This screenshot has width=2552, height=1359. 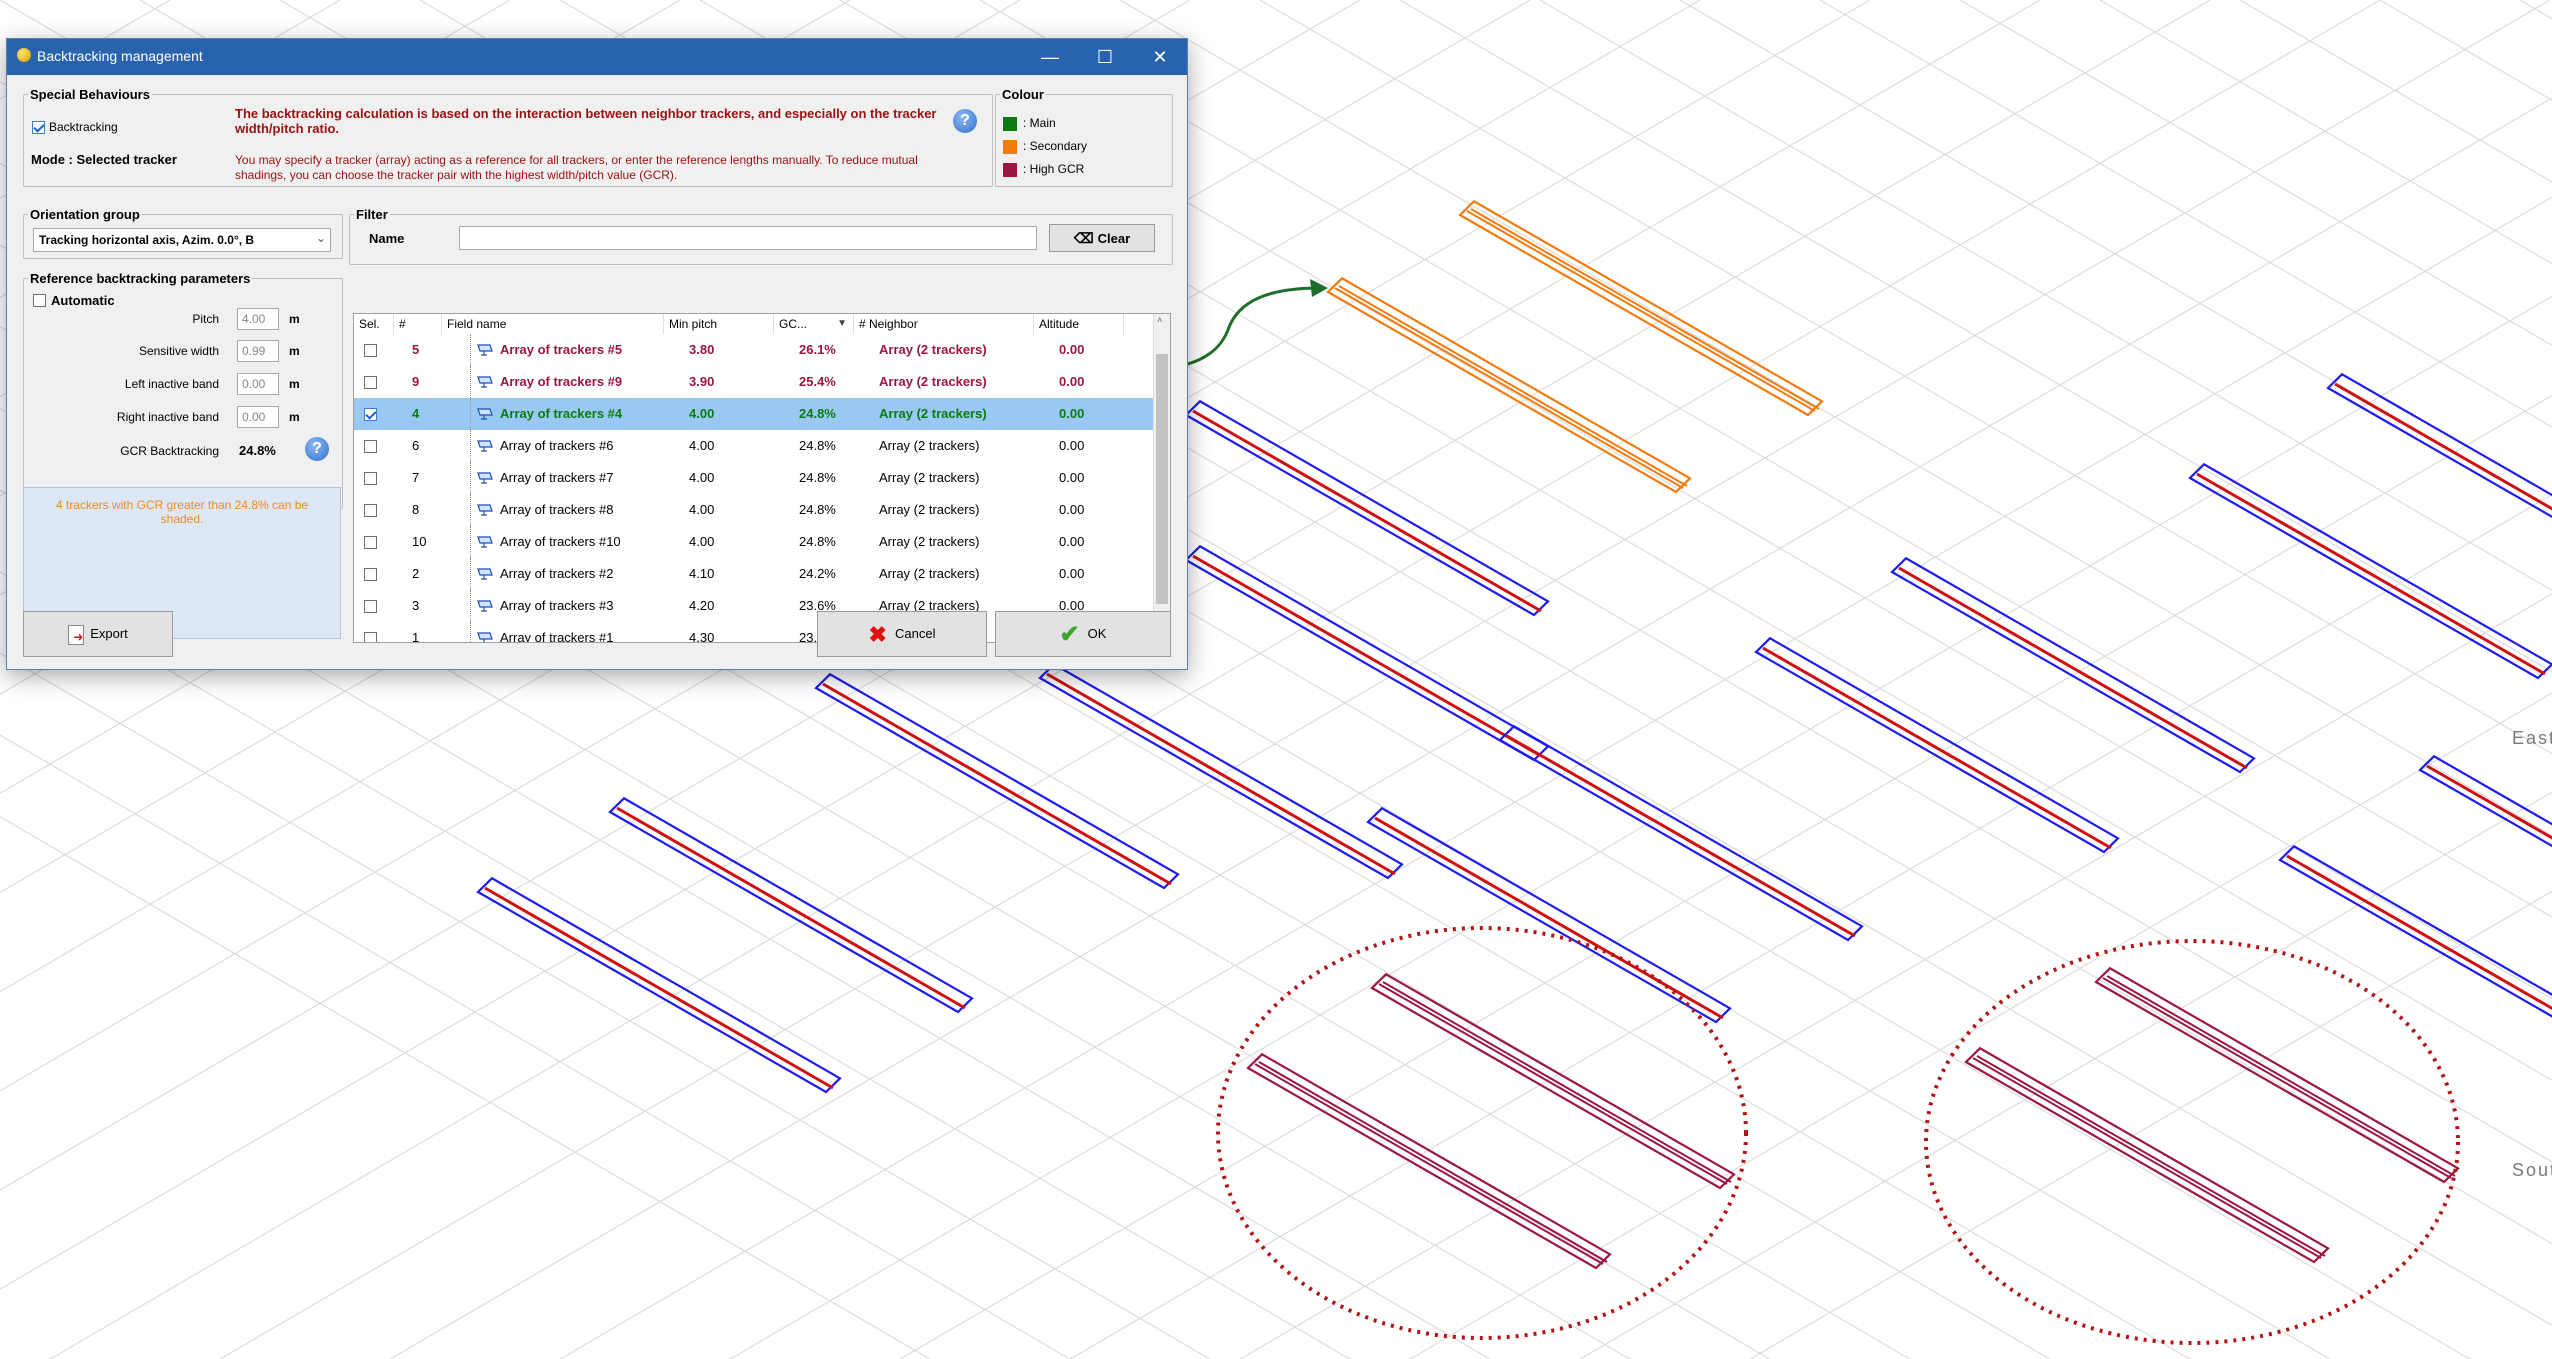 I want to click on help-icon: ?, so click(x=965, y=121).